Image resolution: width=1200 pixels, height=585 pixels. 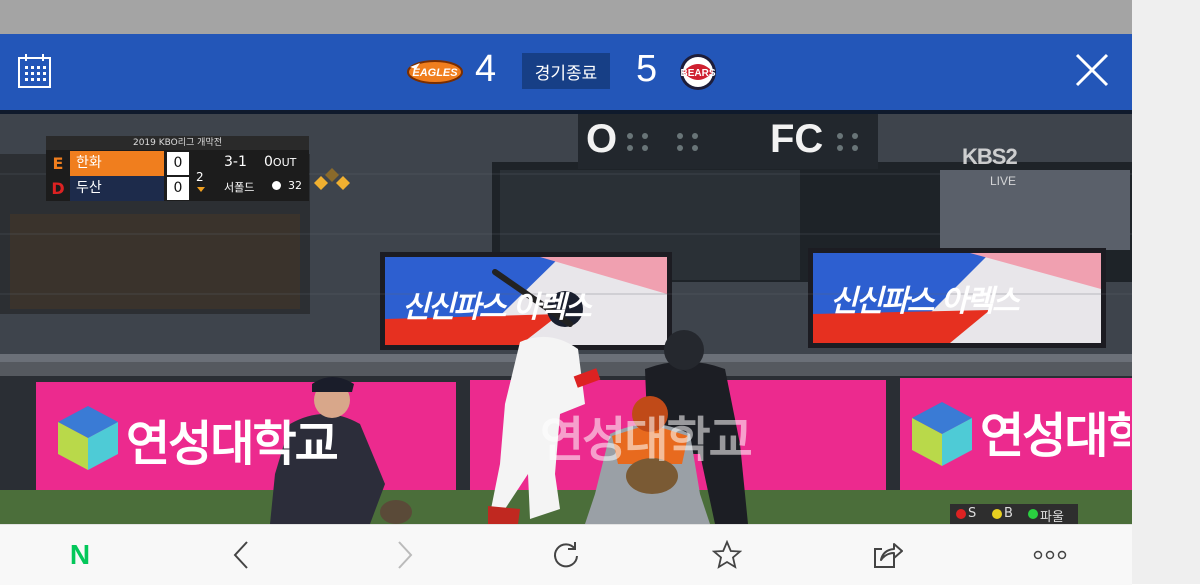 What do you see at coordinates (727, 555) in the screenshot?
I see `bookmark-icon` at bounding box center [727, 555].